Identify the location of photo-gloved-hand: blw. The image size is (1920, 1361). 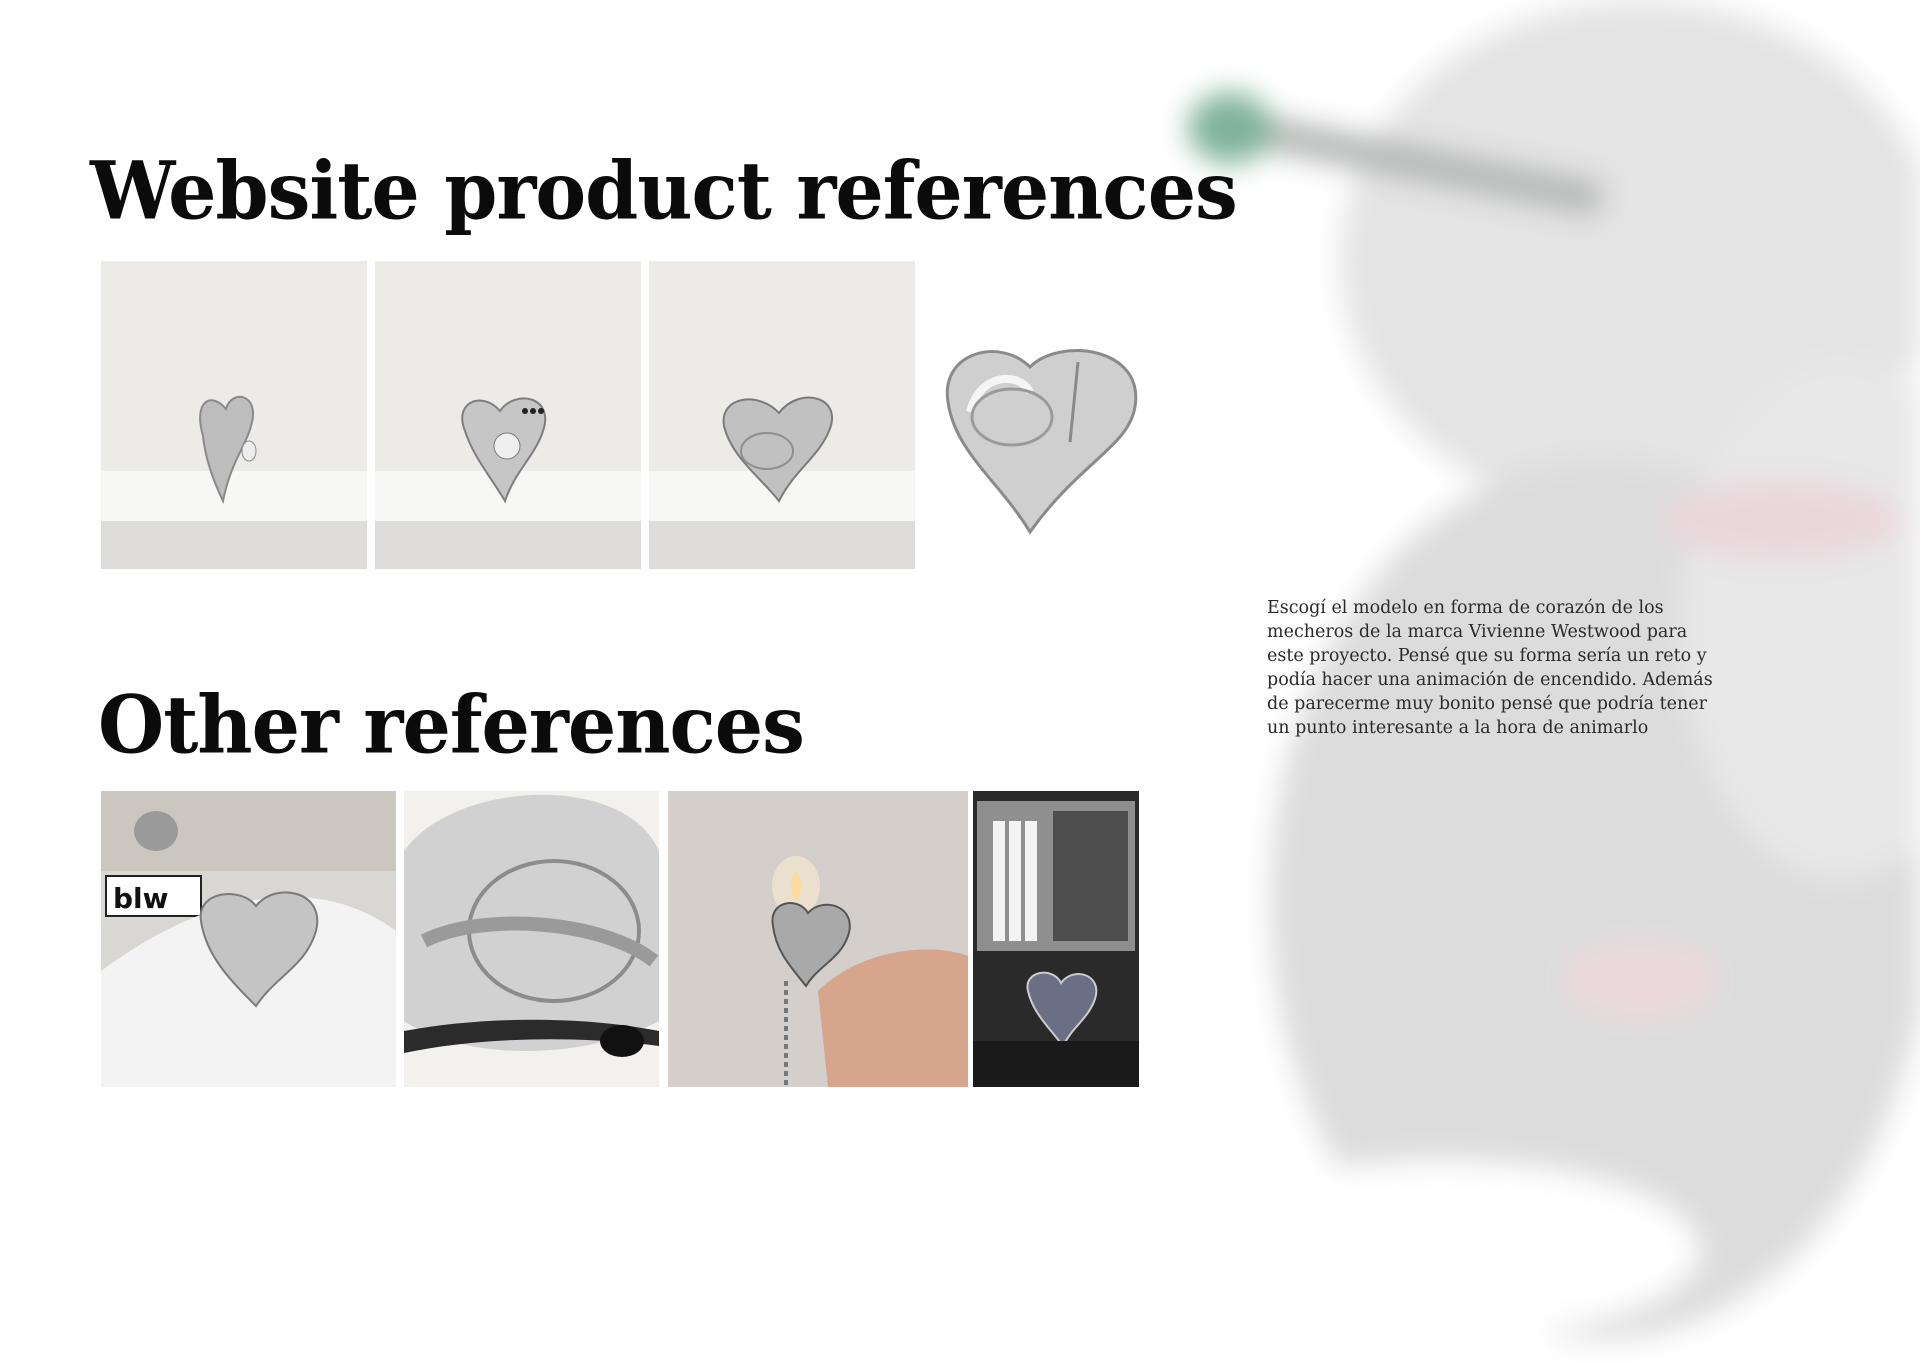
(248, 939).